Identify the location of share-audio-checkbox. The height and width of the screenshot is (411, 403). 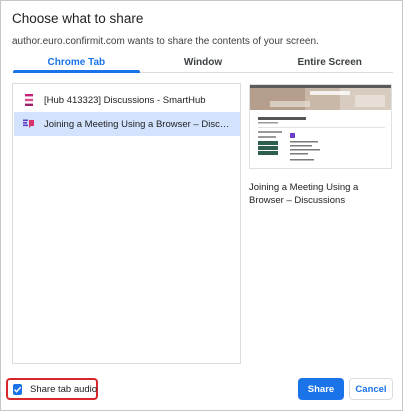
(17, 389).